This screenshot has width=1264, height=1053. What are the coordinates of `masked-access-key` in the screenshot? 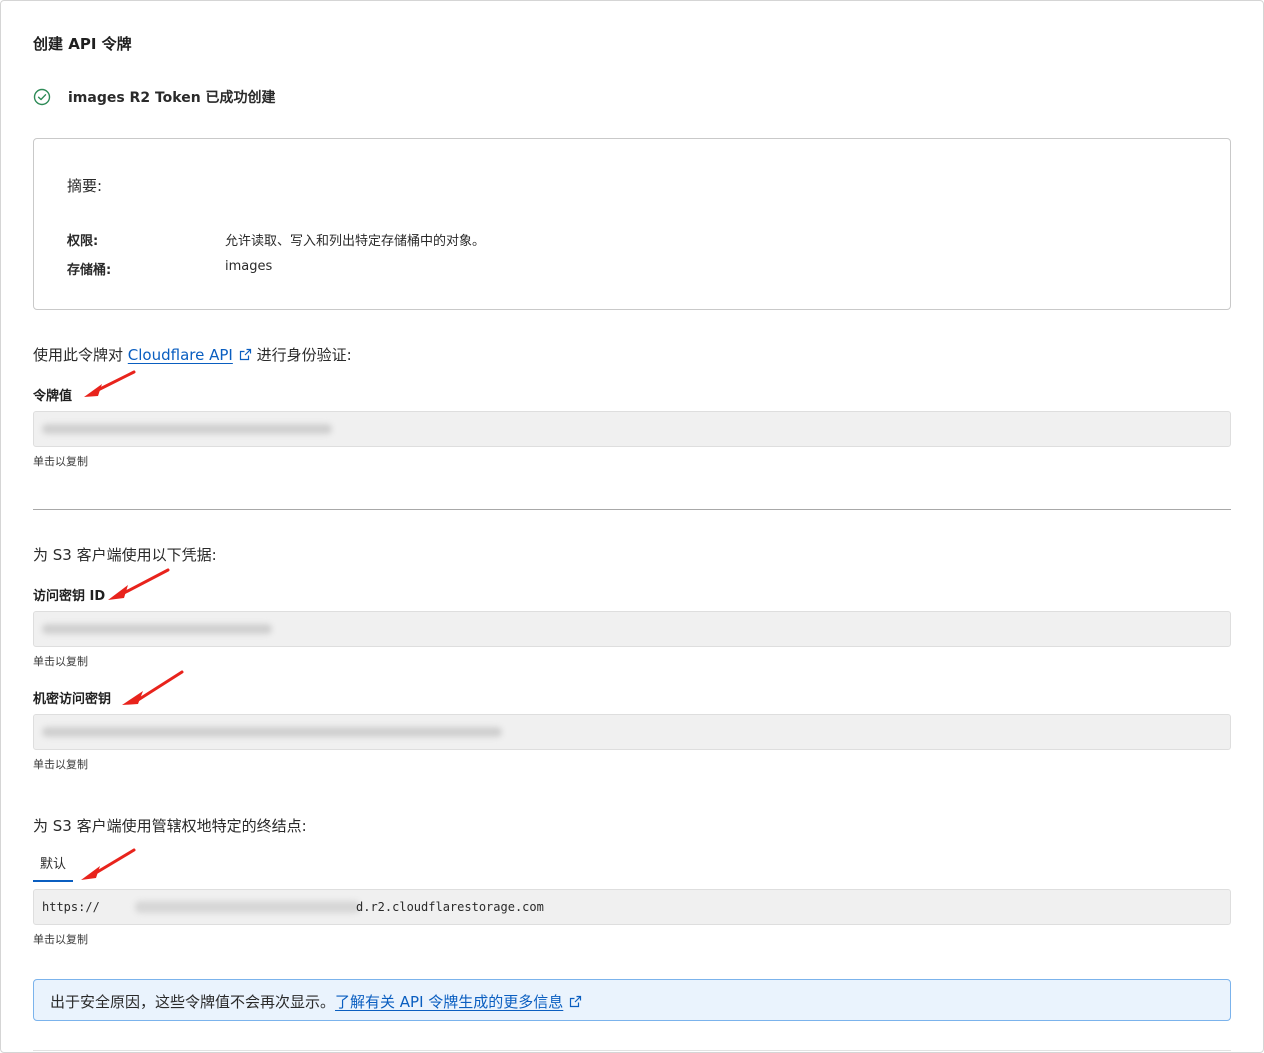 It's located at (157, 629).